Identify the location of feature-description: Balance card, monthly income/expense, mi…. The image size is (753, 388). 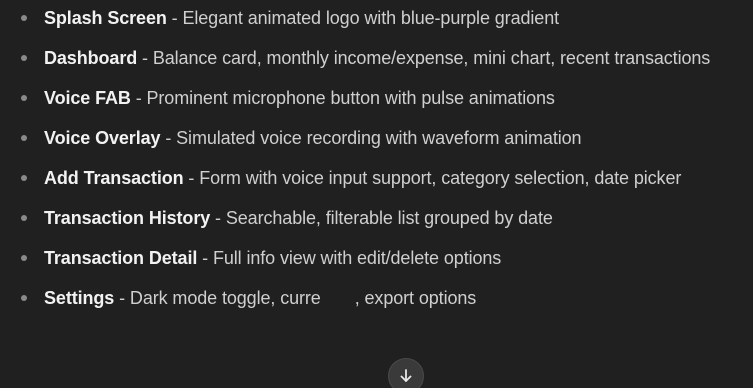
(431, 58).